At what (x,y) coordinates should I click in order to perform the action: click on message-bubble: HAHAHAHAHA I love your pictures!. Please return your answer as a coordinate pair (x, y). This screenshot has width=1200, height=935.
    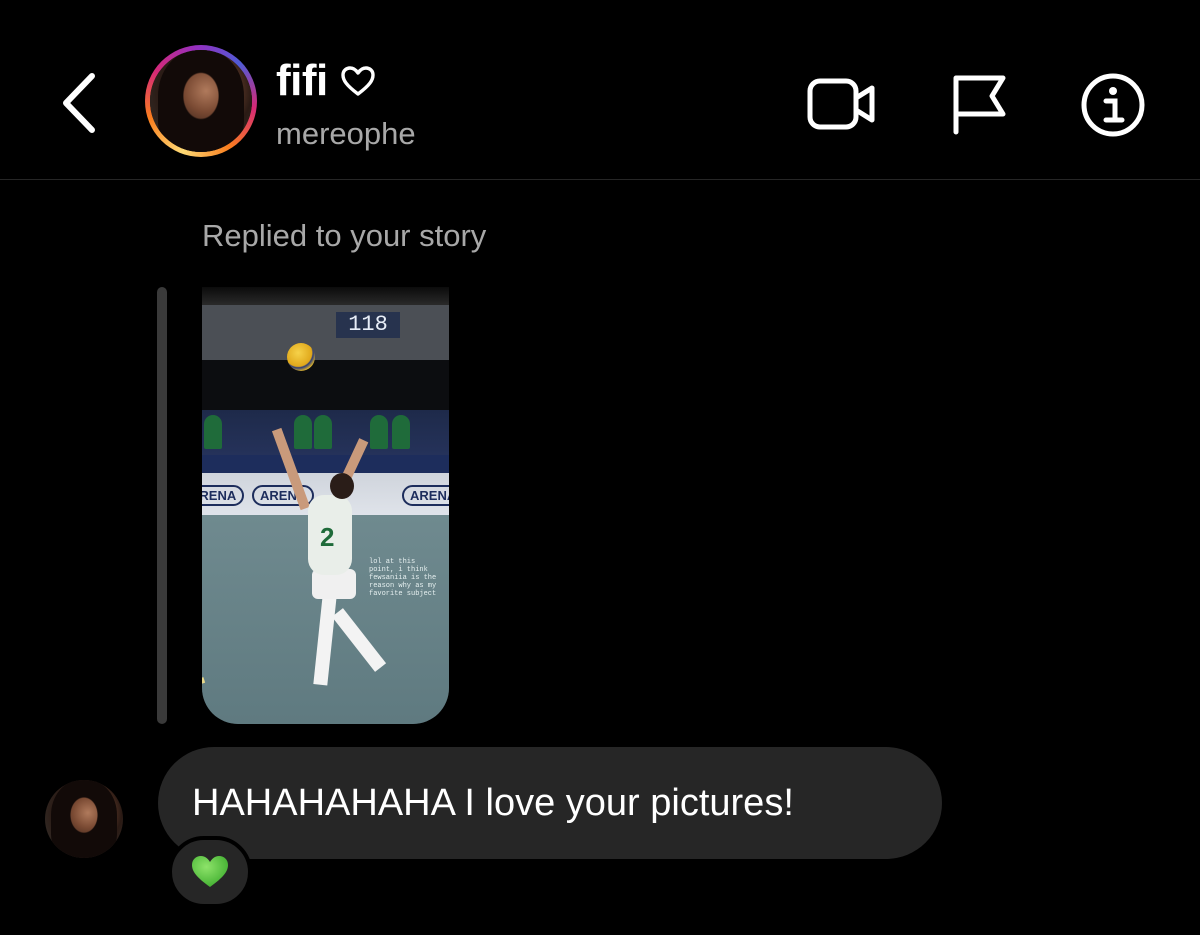
    Looking at the image, I should click on (550, 803).